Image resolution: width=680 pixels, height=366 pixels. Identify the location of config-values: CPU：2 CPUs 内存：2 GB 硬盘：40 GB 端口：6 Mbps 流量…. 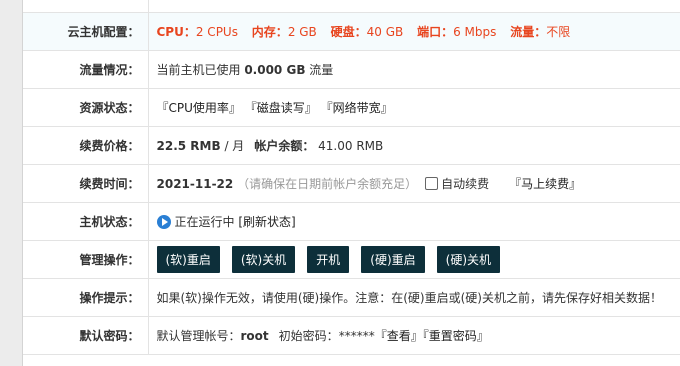
(414, 31).